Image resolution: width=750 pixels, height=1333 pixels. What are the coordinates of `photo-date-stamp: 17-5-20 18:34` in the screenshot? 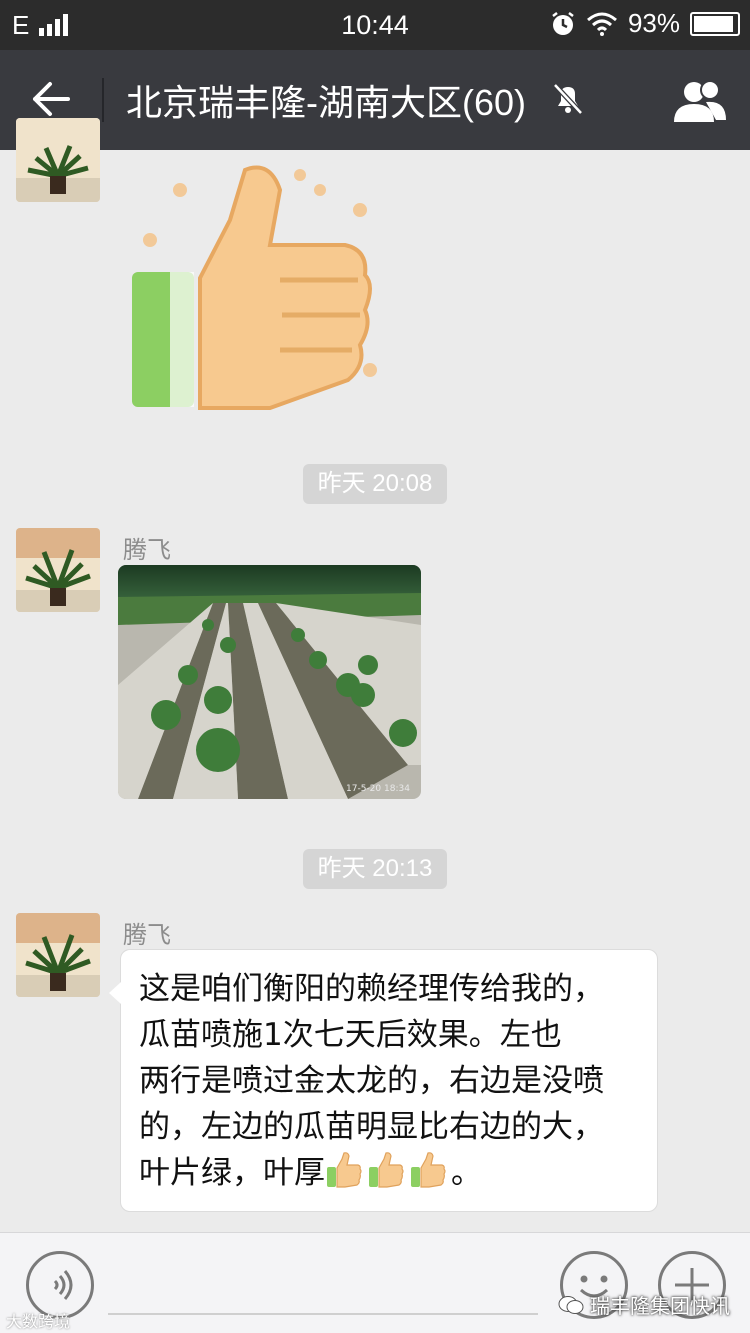 It's located at (378, 789).